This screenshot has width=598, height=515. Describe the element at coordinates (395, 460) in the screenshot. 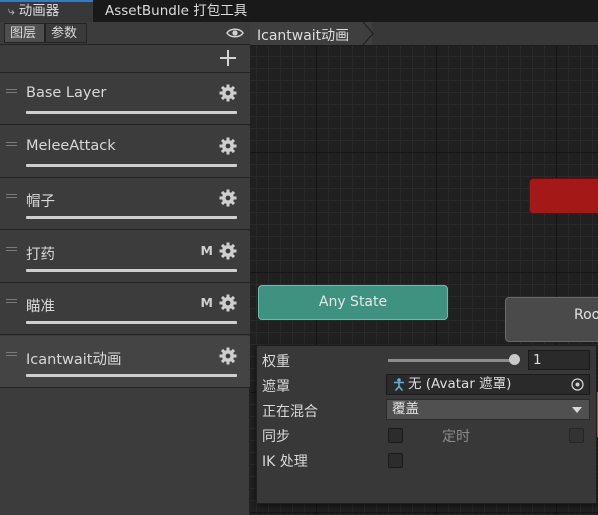

I see `ik-pass-checkbox` at that location.